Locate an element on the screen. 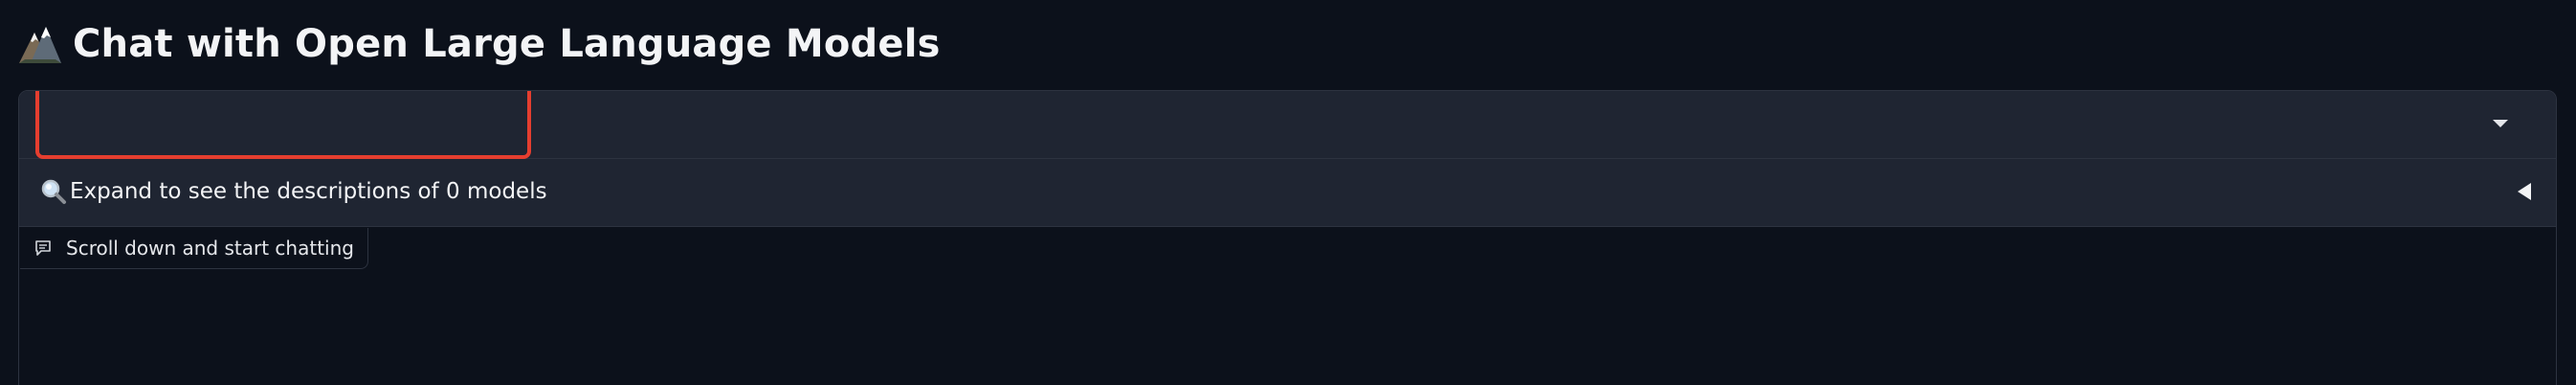  chat-hint-label-box: Scroll down and start chatting is located at coordinates (194, 248).